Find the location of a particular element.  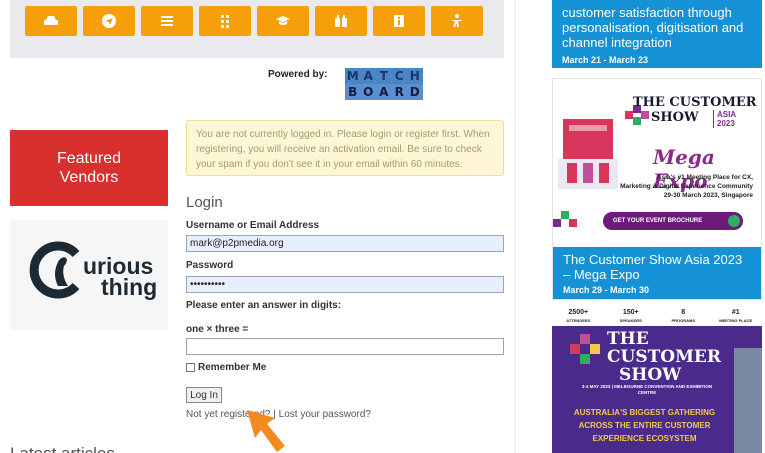

send-icon-button is located at coordinates (109, 21).